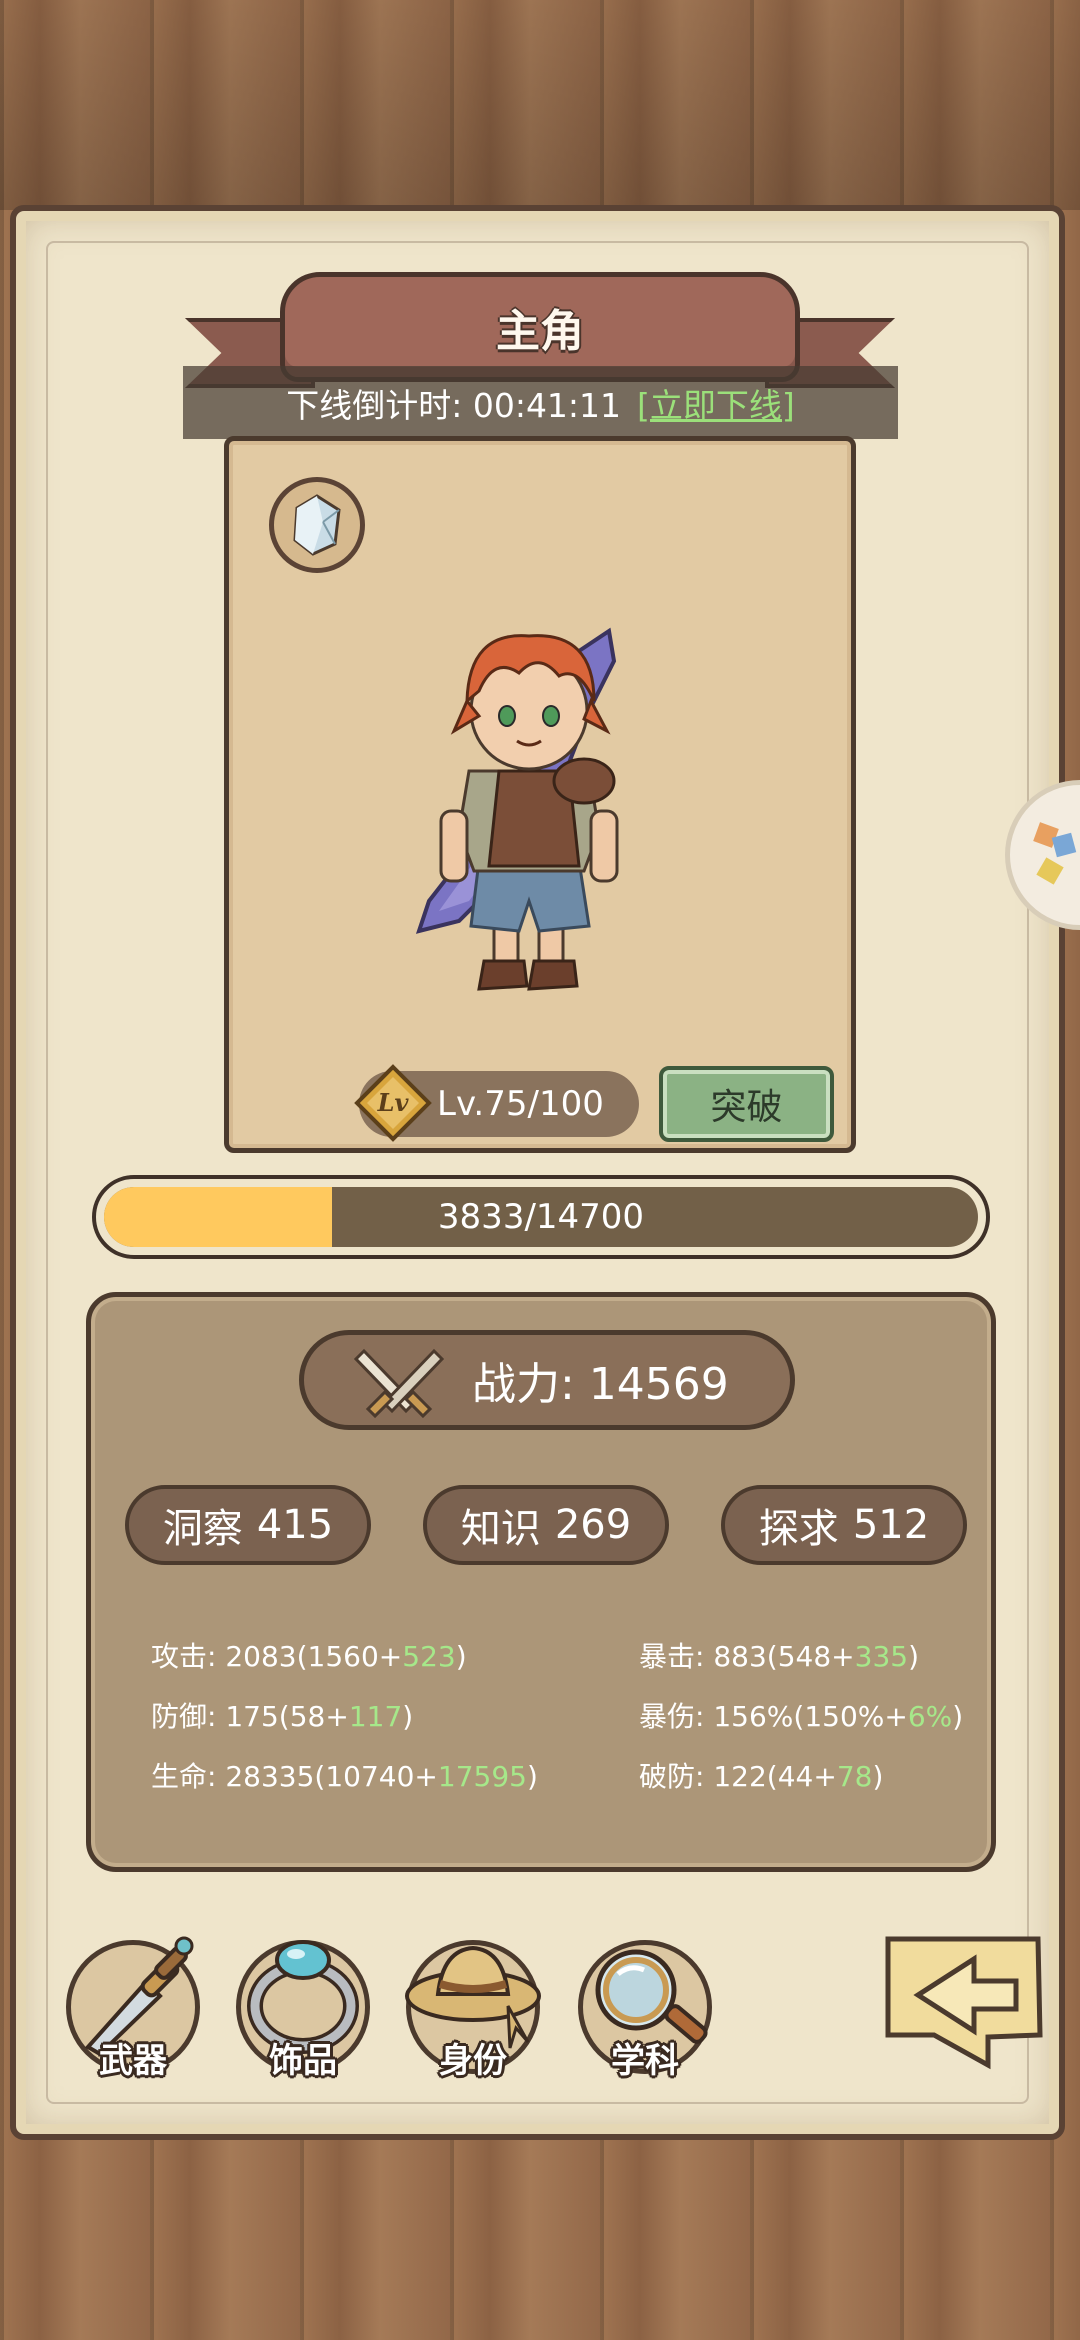 This screenshot has height=2340, width=1080. Describe the element at coordinates (399, 1383) in the screenshot. I see `crossed-swords-icon` at that location.